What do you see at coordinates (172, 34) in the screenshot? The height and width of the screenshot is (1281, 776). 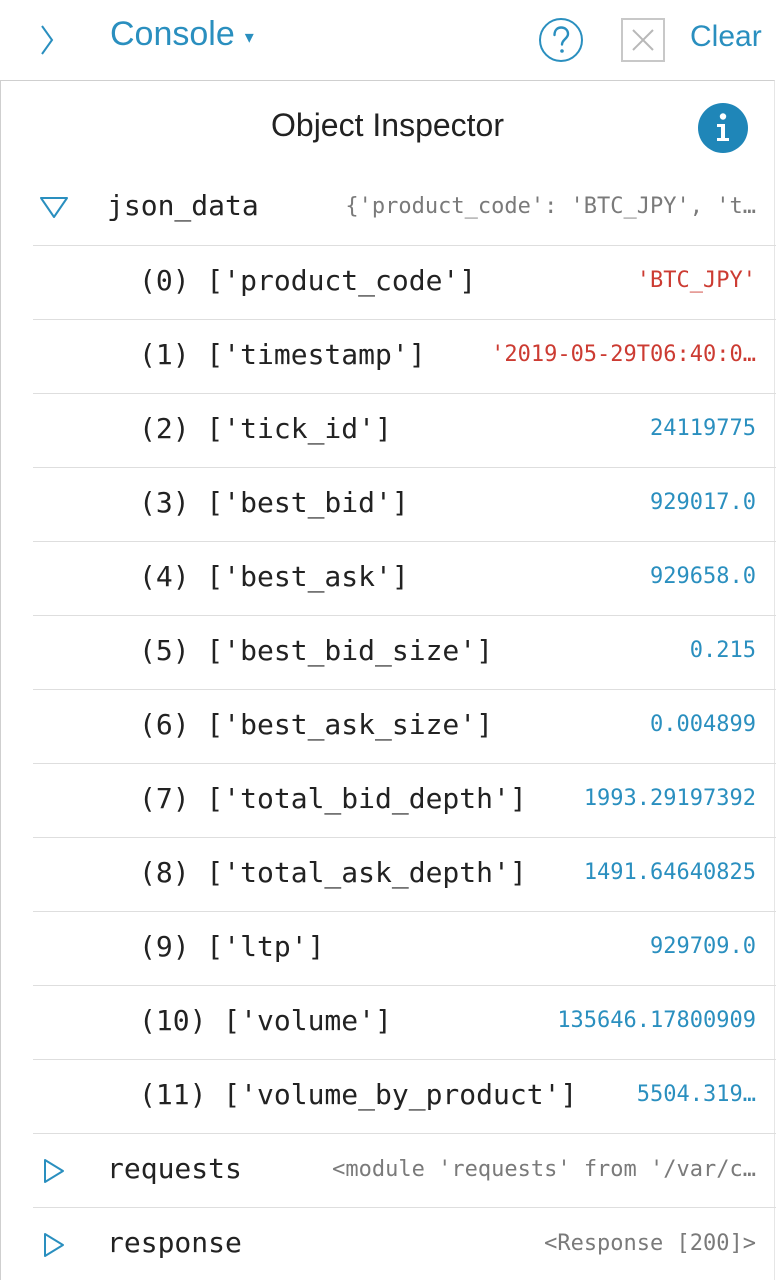 I see `console-title: Console` at bounding box center [172, 34].